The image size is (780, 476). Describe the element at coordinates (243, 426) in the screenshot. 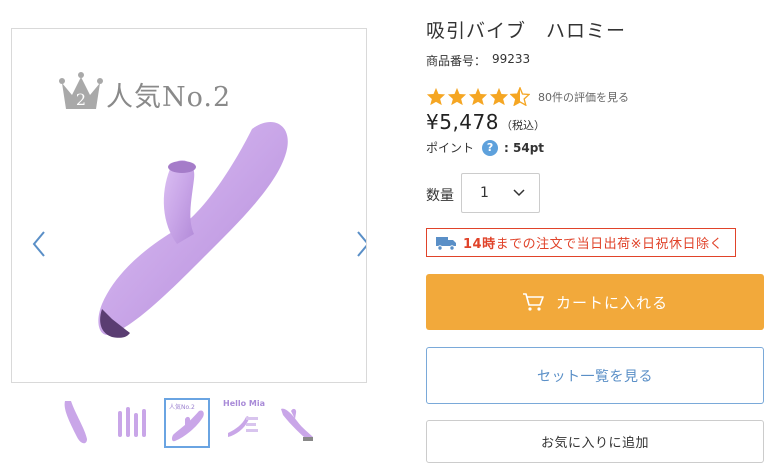

I see `thumbnail-4-image` at that location.